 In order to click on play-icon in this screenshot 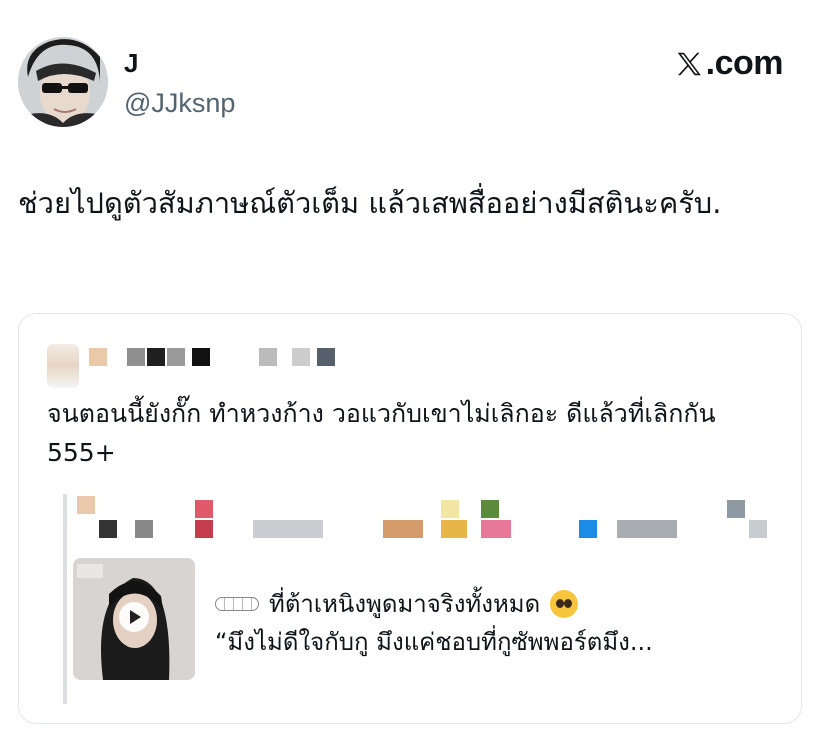, I will do `click(134, 617)`.